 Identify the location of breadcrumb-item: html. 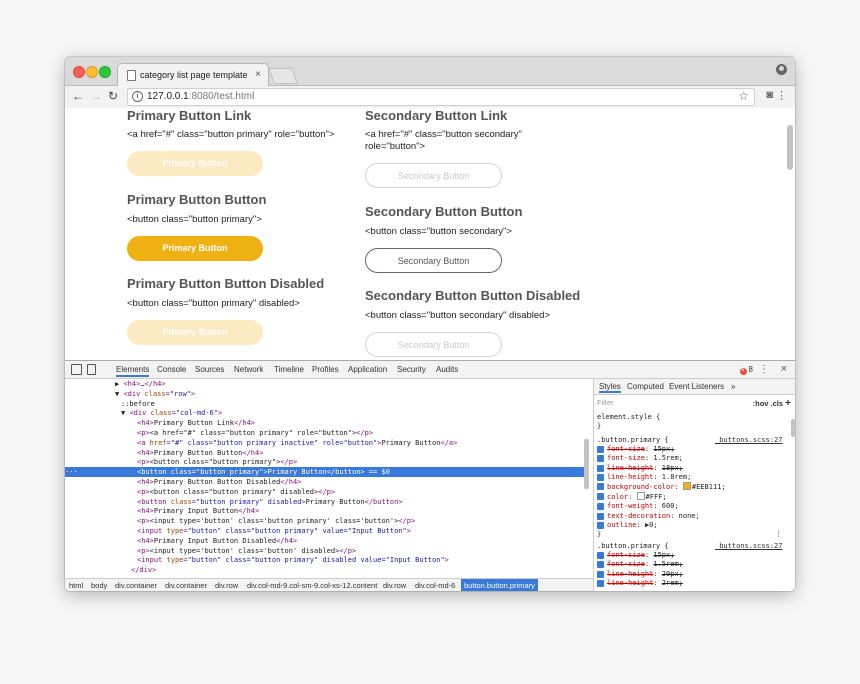
(76, 585).